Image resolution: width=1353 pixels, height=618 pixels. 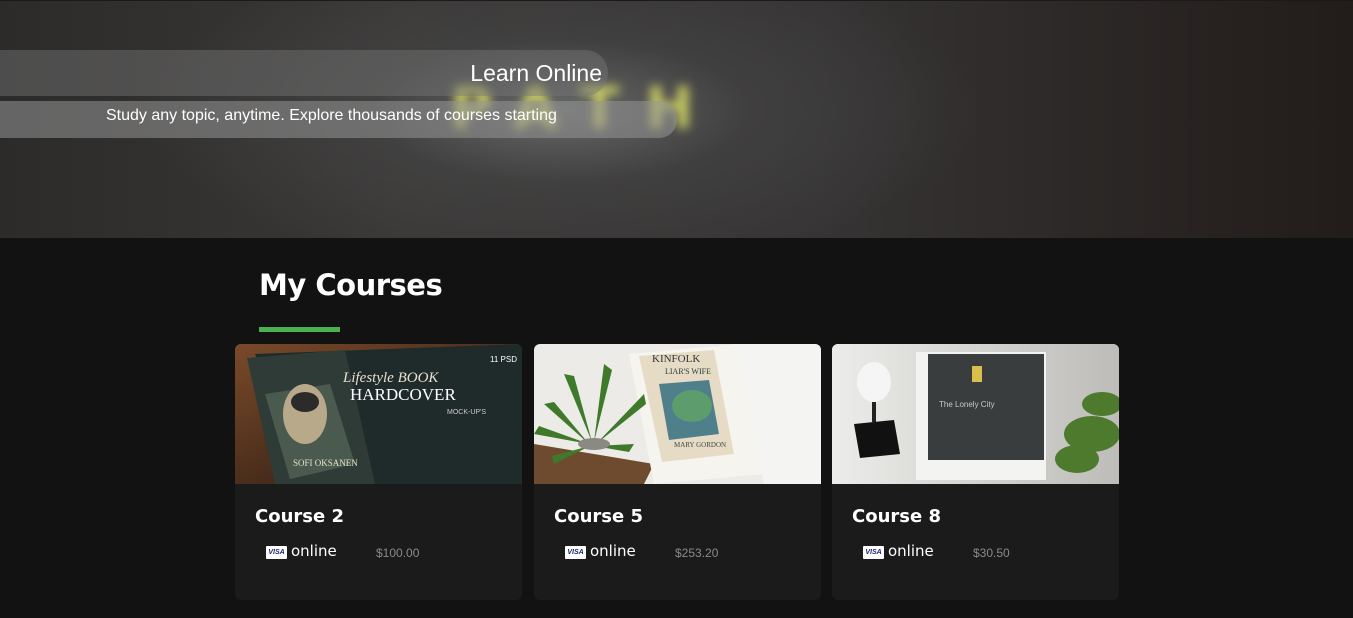 What do you see at coordinates (304, 73) in the screenshot?
I see `hero-title-pill: Learn Online` at bounding box center [304, 73].